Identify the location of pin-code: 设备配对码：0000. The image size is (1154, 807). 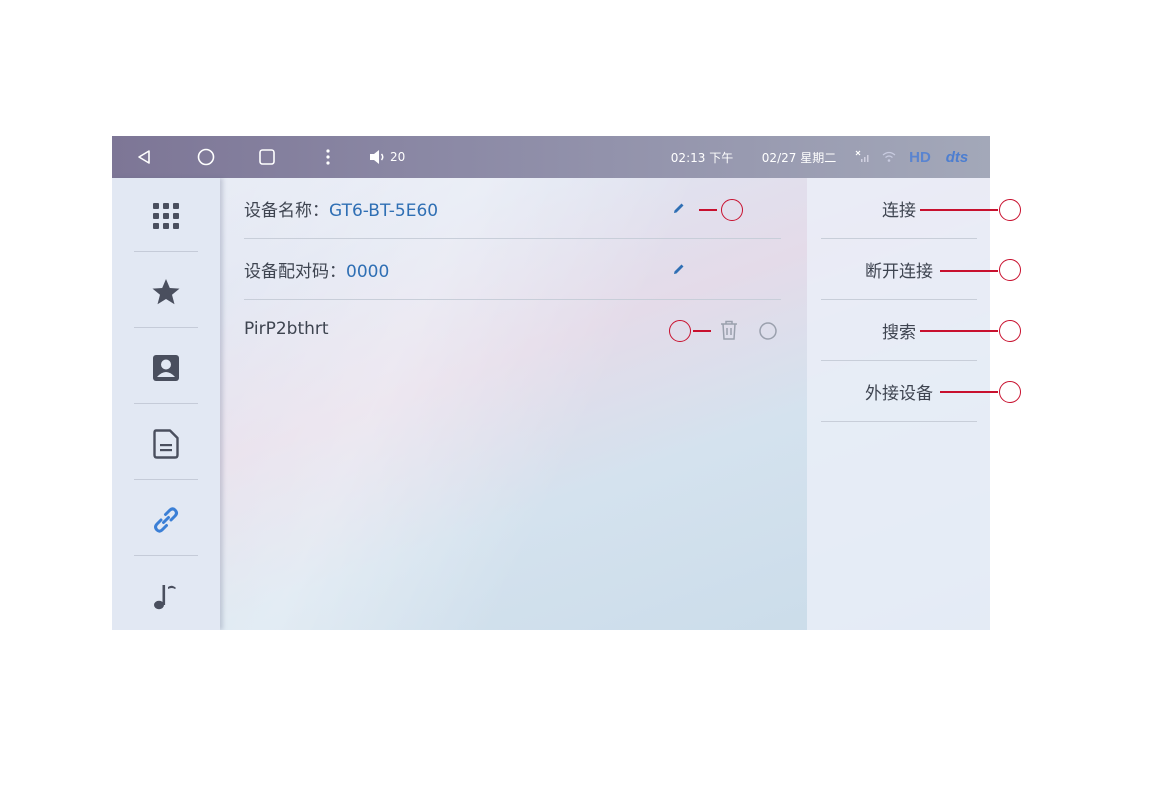
(316, 269).